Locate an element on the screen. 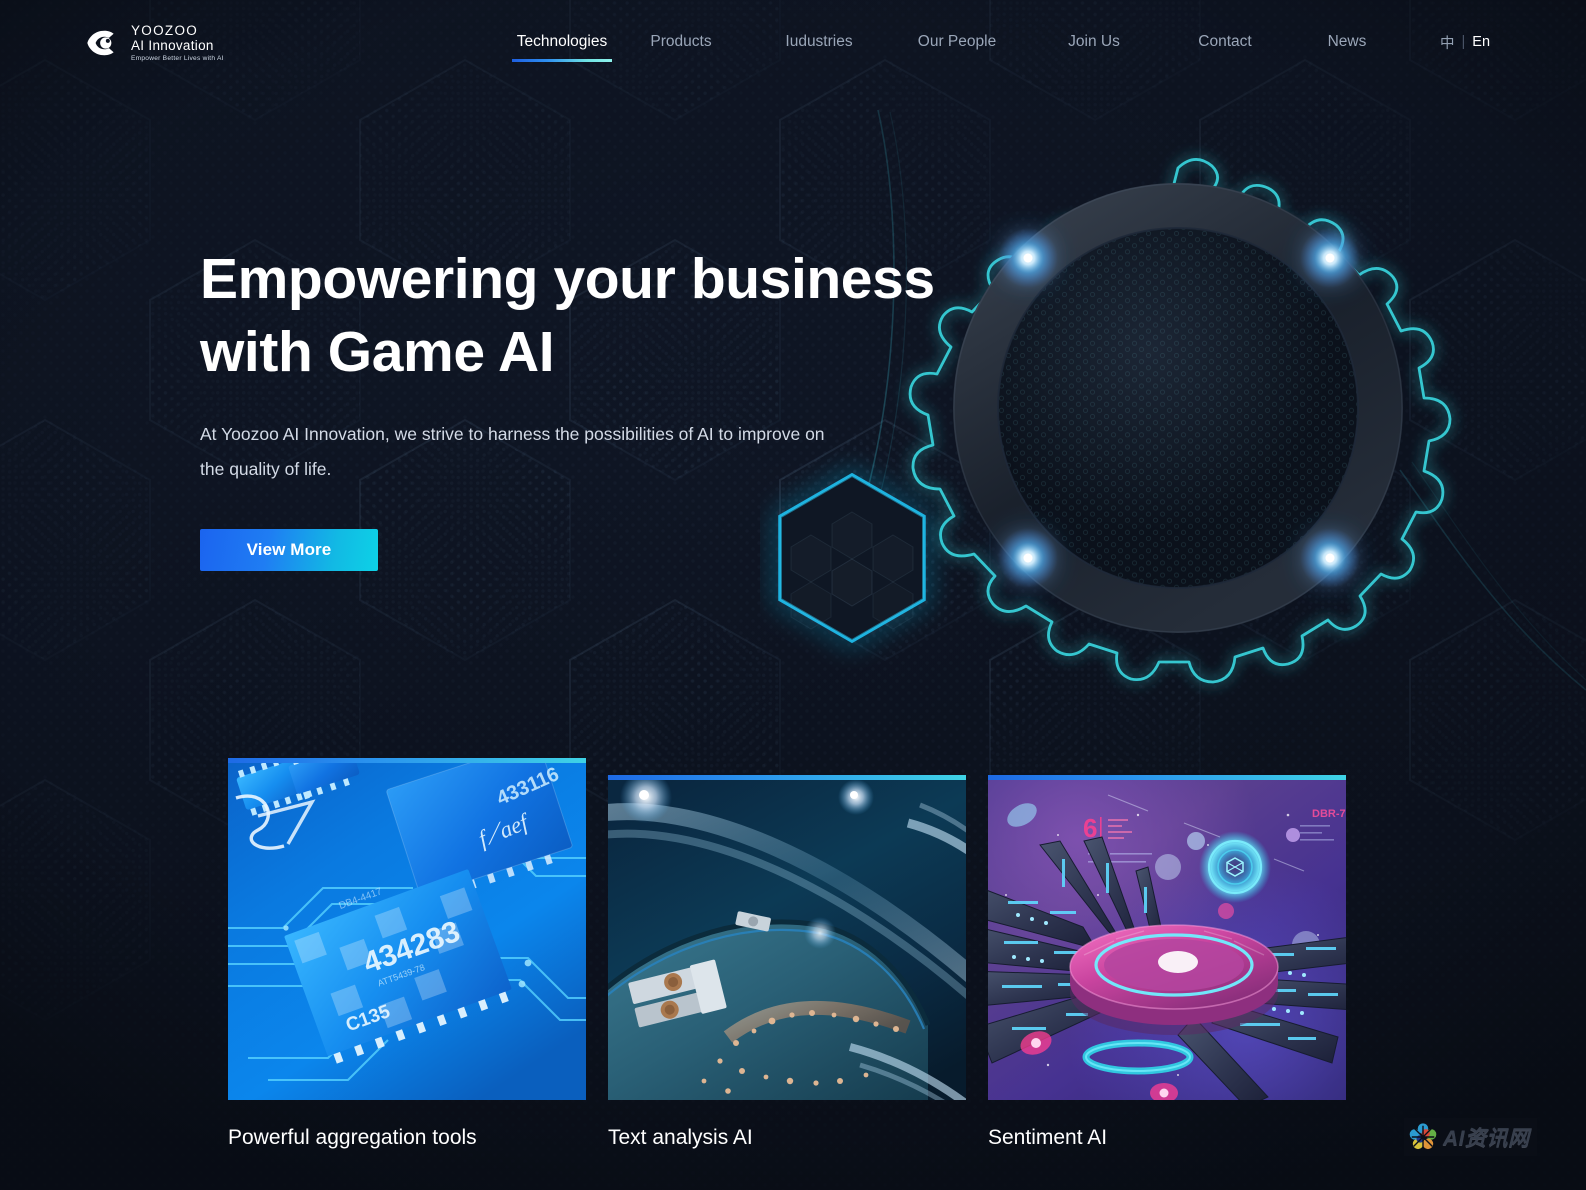  feature-card: 6 DBR-7 Sentiment AI is located at coordinates (1167, 962).